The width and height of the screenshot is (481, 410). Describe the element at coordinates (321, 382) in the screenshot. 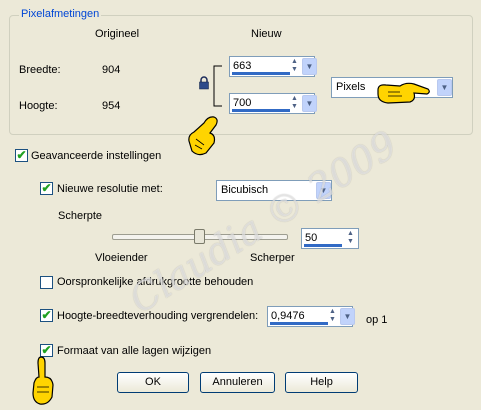

I see `help-button: Help` at that location.